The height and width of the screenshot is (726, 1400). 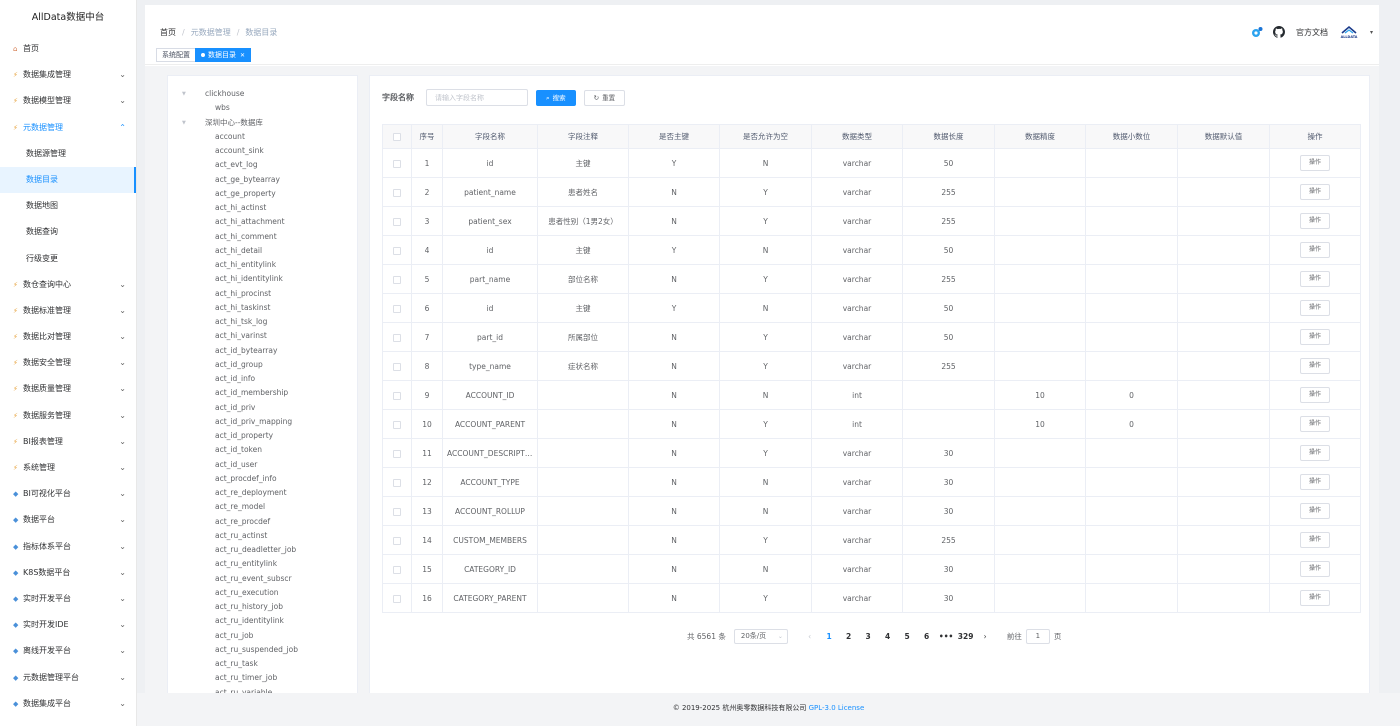 What do you see at coordinates (68, 442) in the screenshot?
I see `sidebar-item: ⚡ BI报表管理 ⌄` at bounding box center [68, 442].